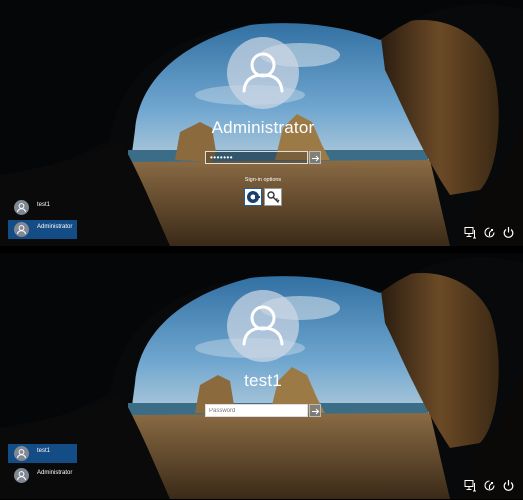  I want to click on password-masked-value: •••••••, so click(222, 157).